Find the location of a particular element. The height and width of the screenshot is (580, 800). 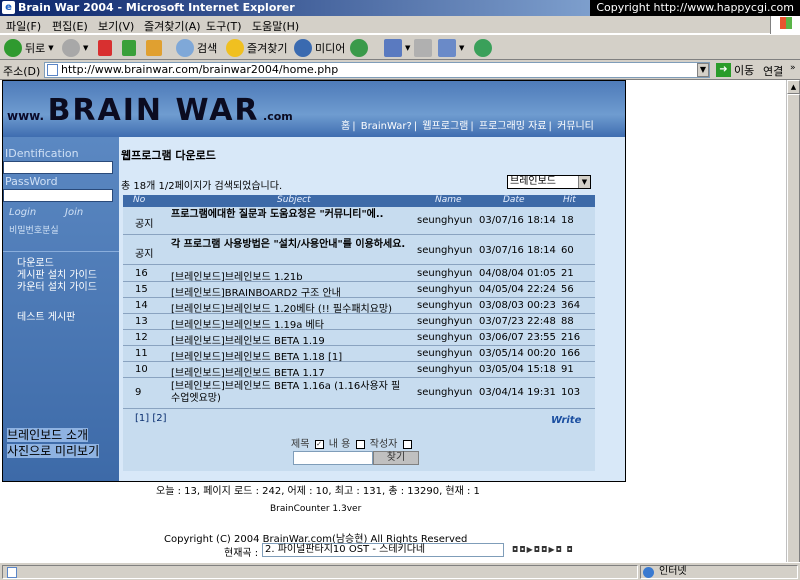

row-subject: [브레인보드]BRAINBOARD2 구조 안내 is located at coordinates (256, 291).